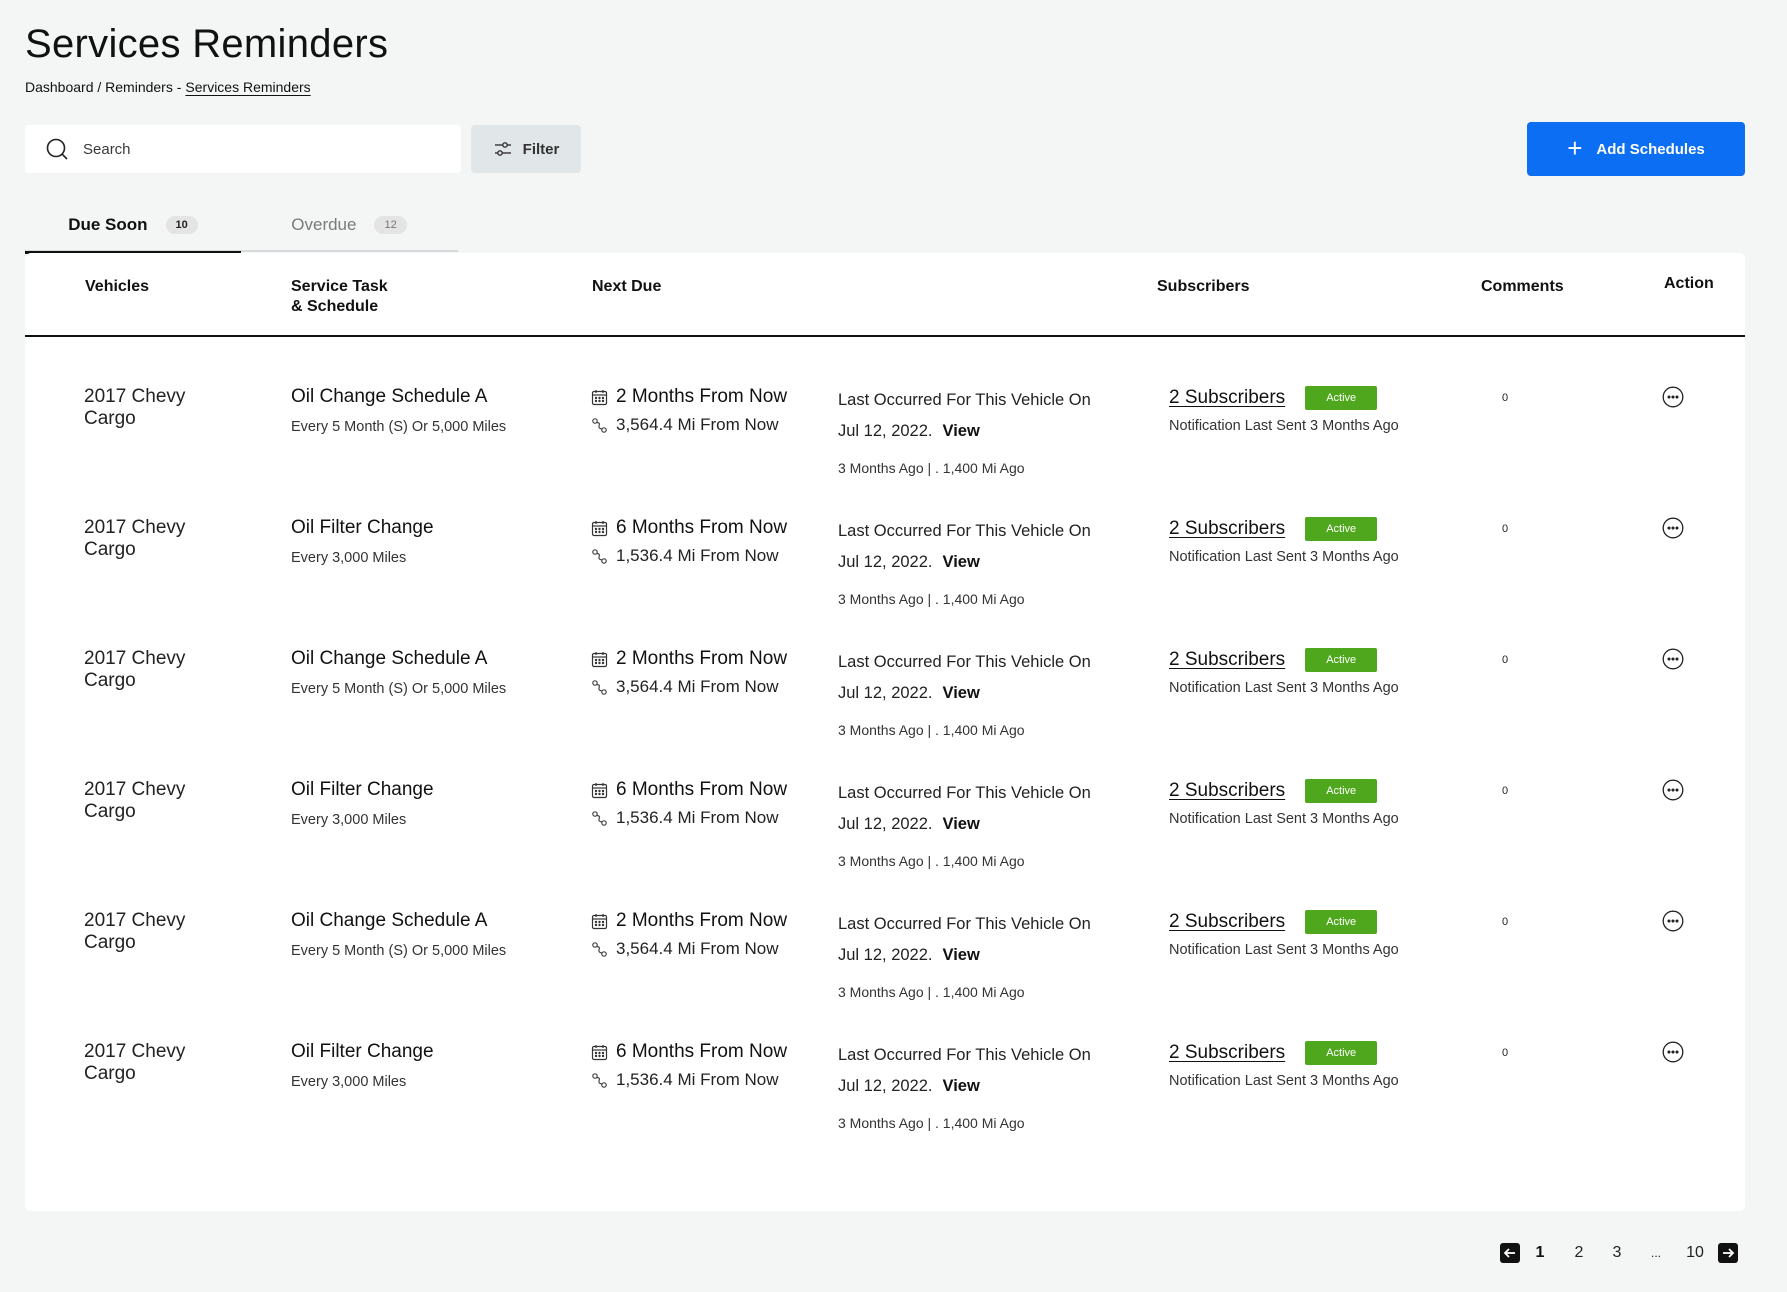 The width and height of the screenshot is (1787, 1292). Describe the element at coordinates (1510, 1253) in the screenshot. I see `arrow-left-icon` at that location.